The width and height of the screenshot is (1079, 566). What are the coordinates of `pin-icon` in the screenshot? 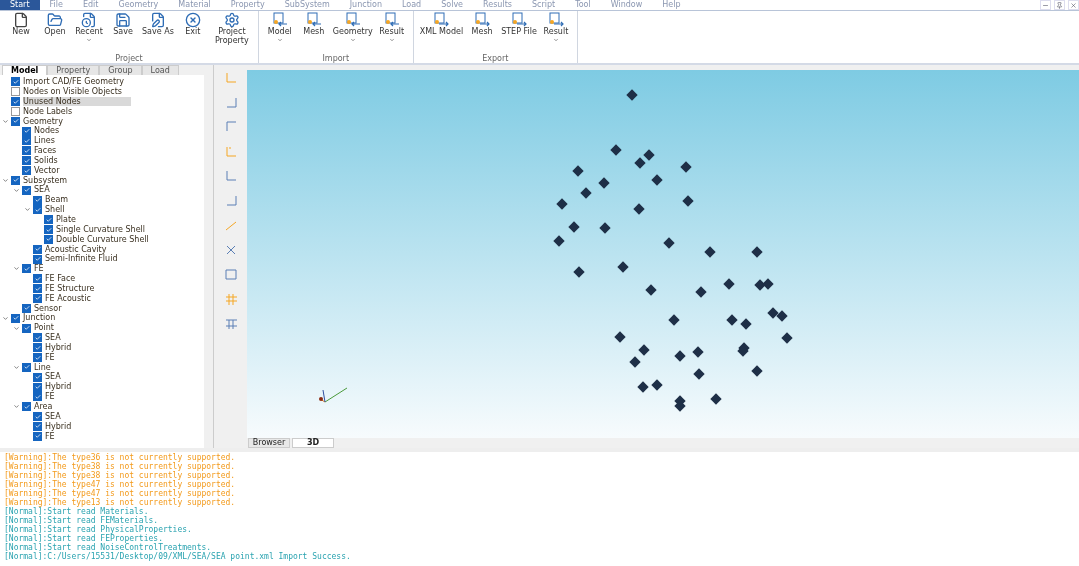 It's located at (1059, 5).